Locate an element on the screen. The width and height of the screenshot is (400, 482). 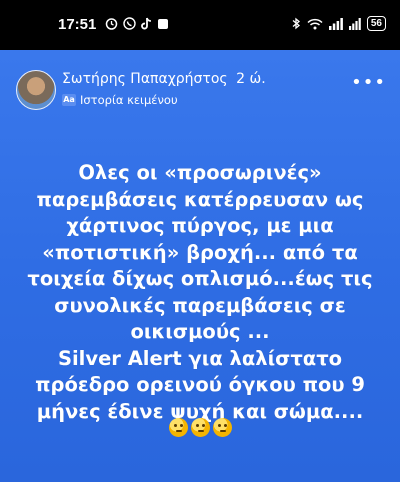
status-right-icons: 56 is located at coordinates (338, 23).